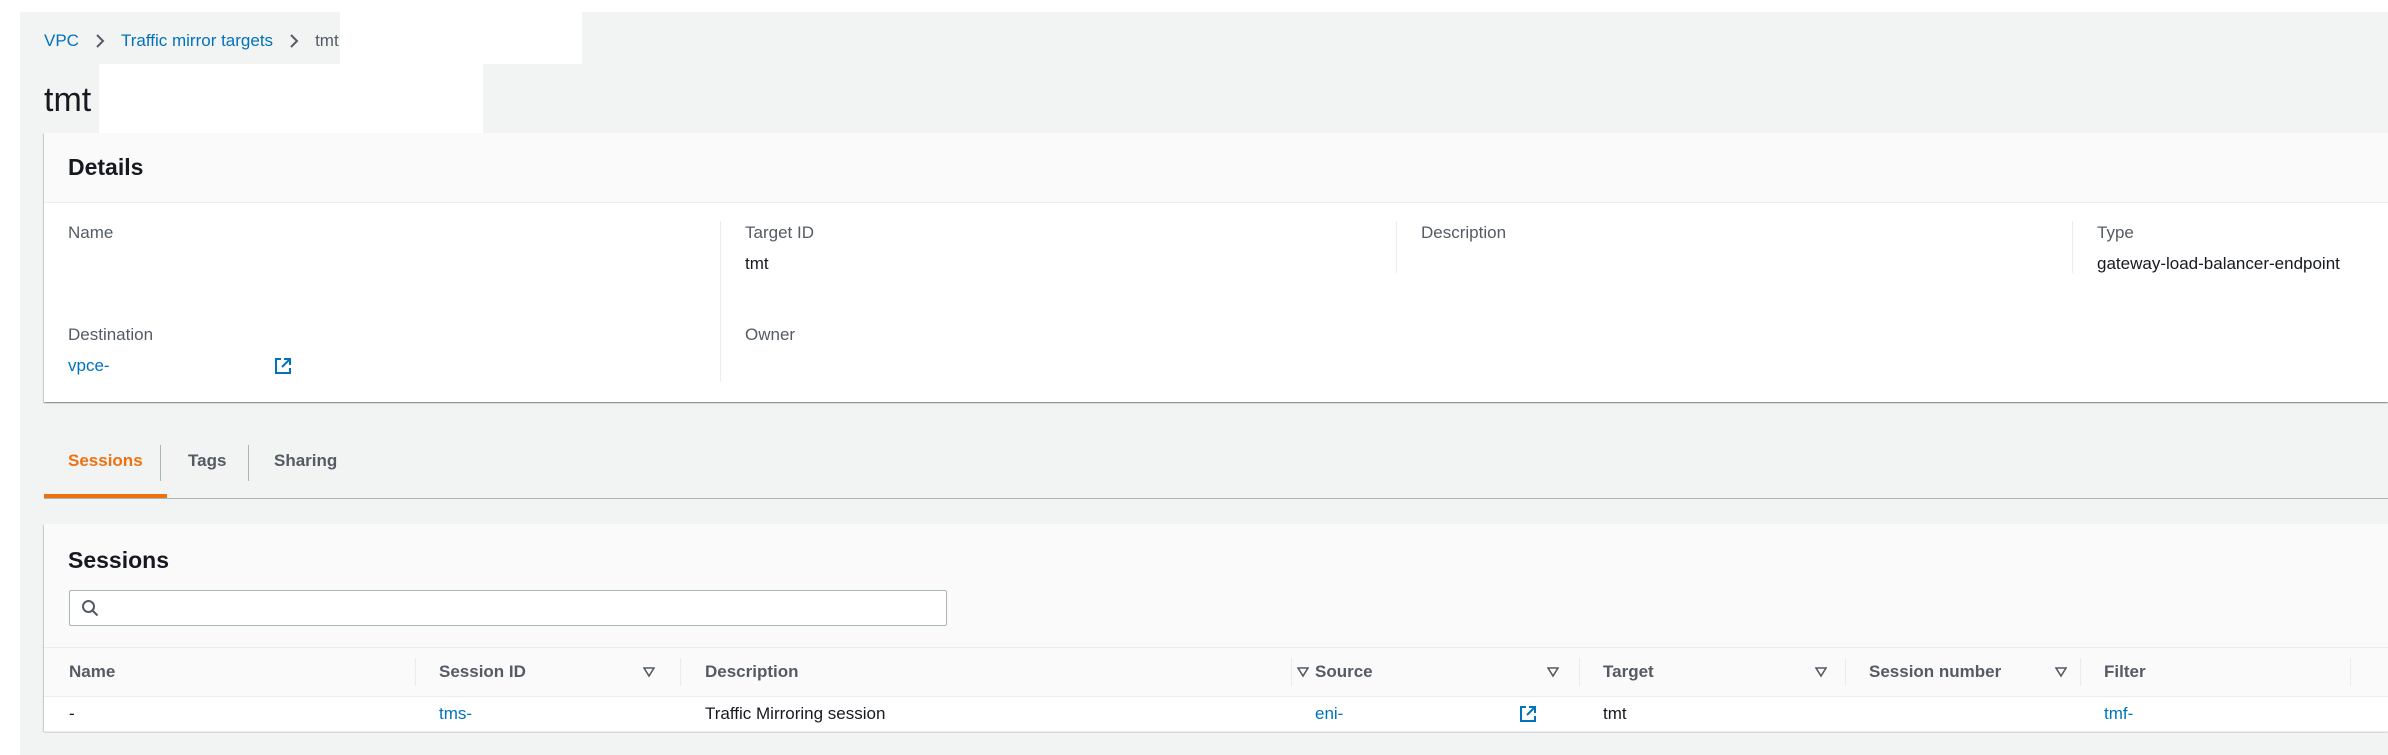 The width and height of the screenshot is (2388, 755). Describe the element at coordinates (1015, 672) in the screenshot. I see `column-header-description: Description` at that location.